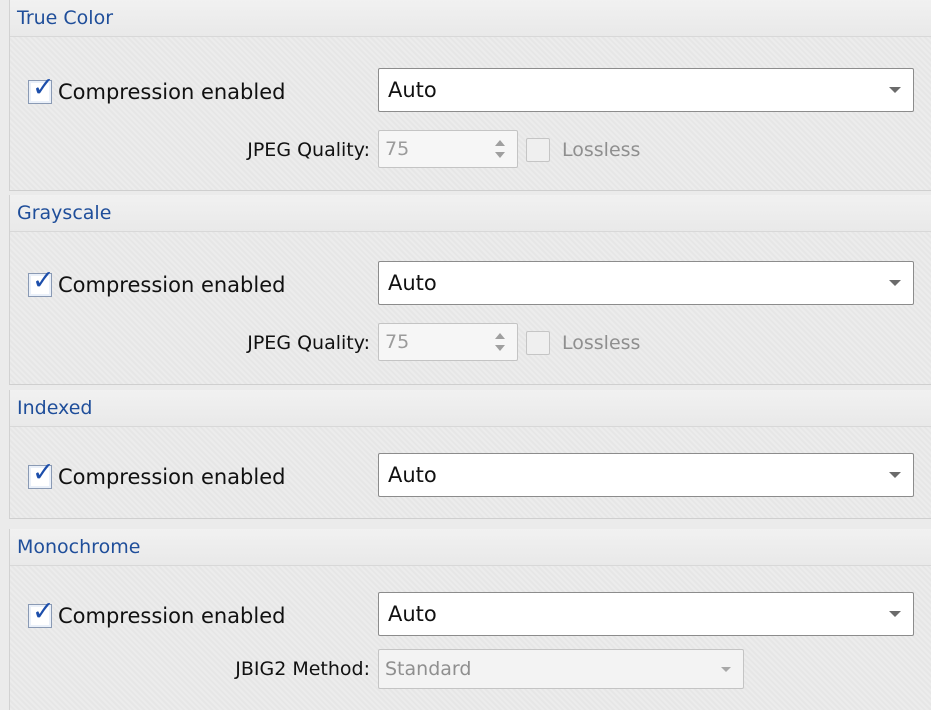 This screenshot has height=710, width=931. Describe the element at coordinates (561, 669) in the screenshot. I see `jbig2-method-dropdown: Standard` at that location.